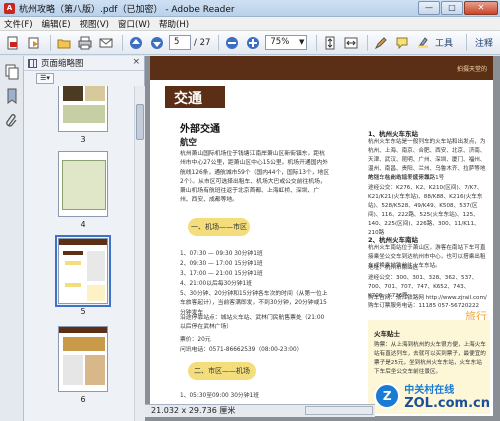 This screenshot has height=421, width=500. I want to click on zoom-value: 75%, so click(280, 42).